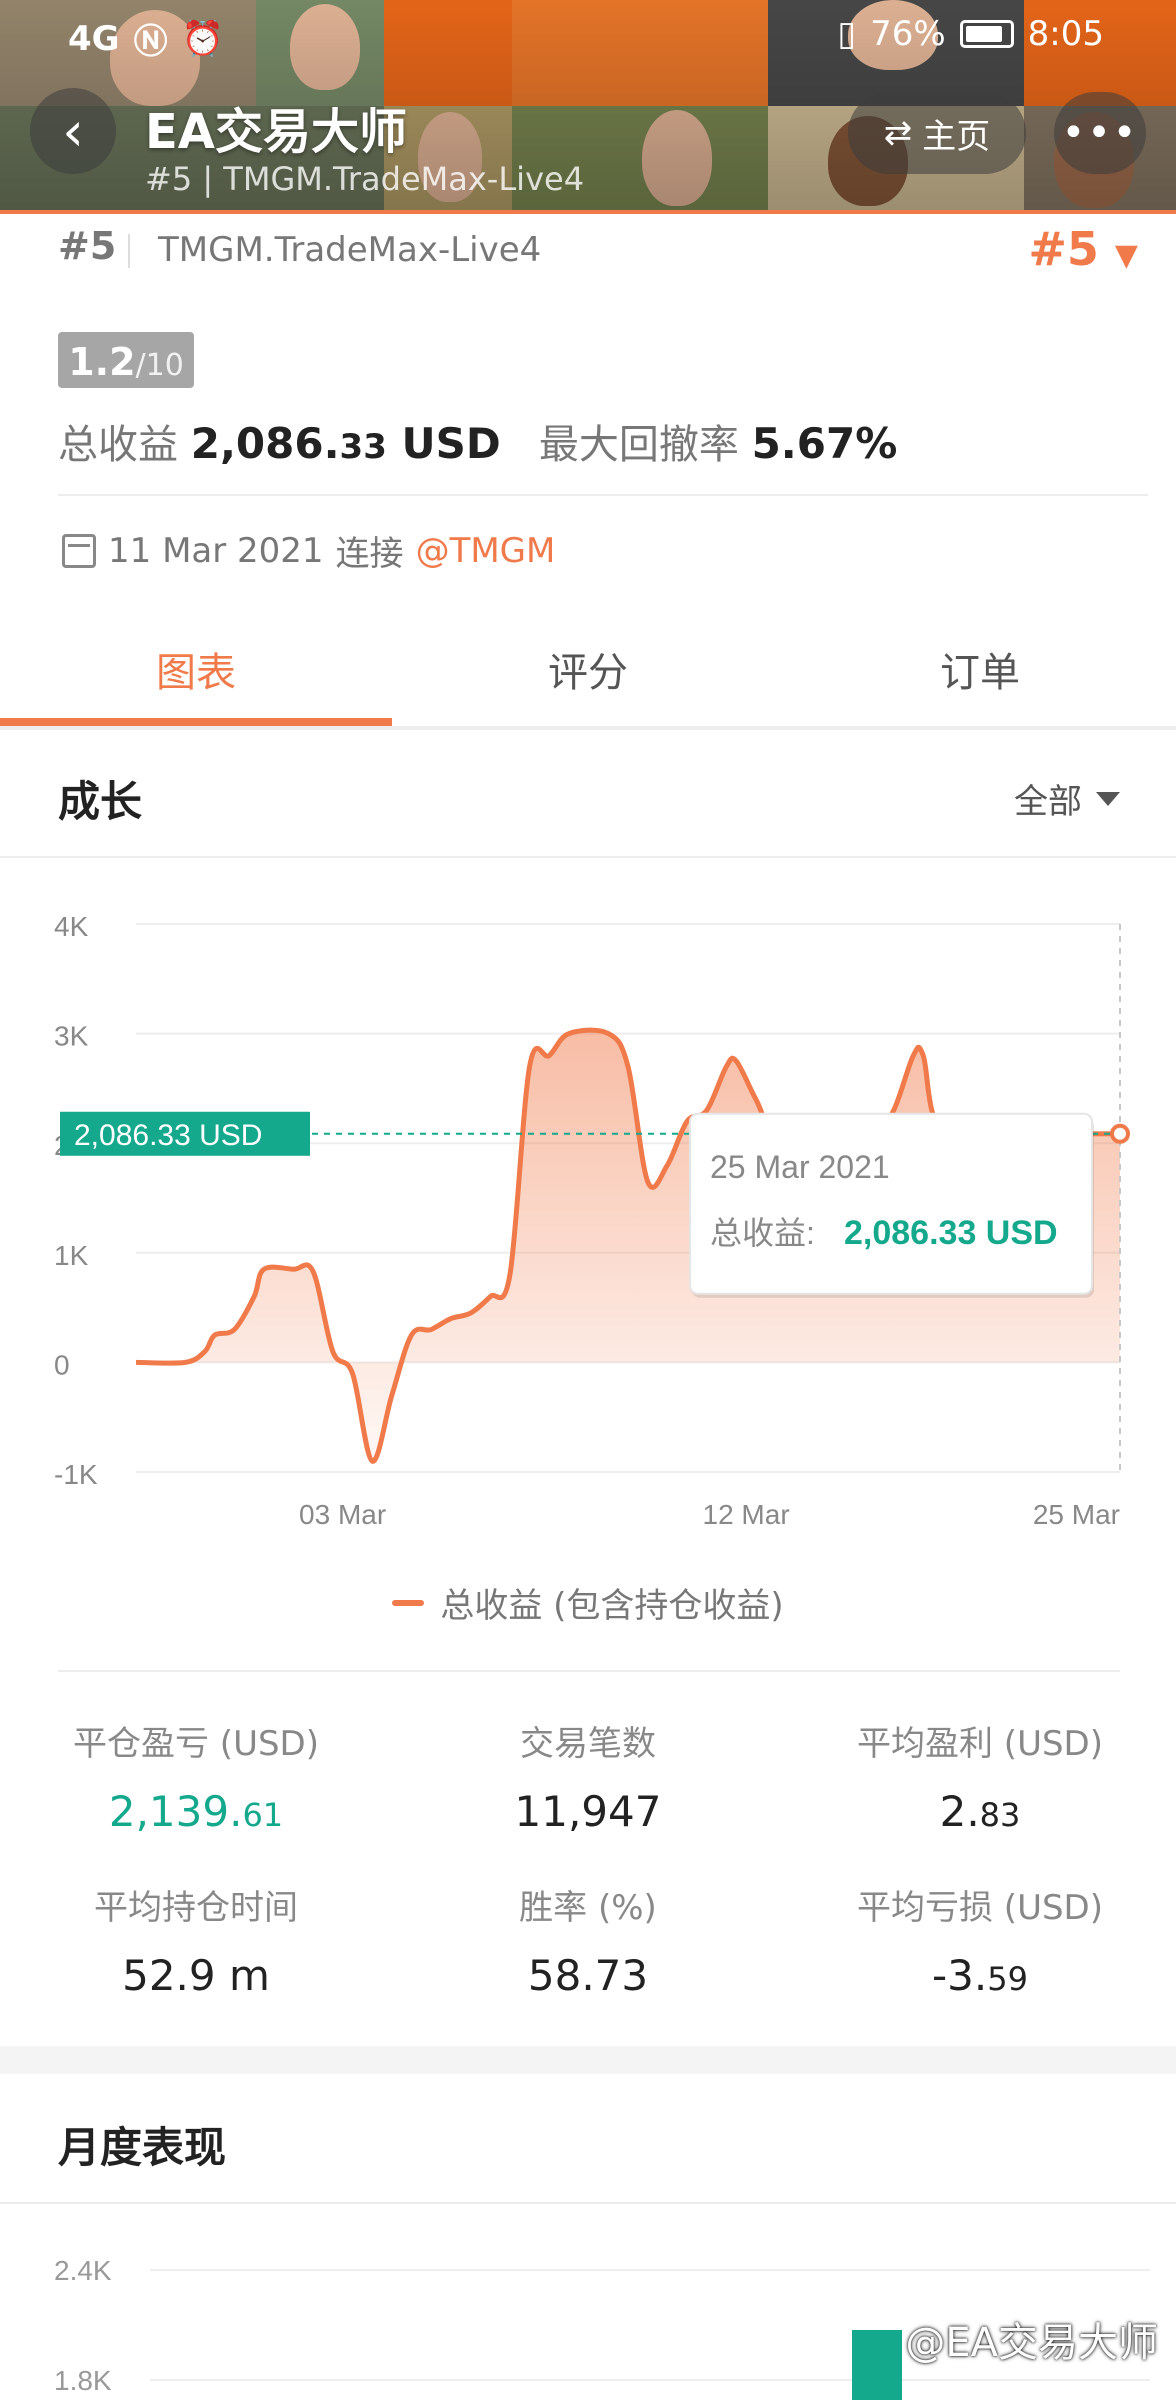  Describe the element at coordinates (363, 447) in the screenshot. I see `total-profit-decimals: 33` at that location.